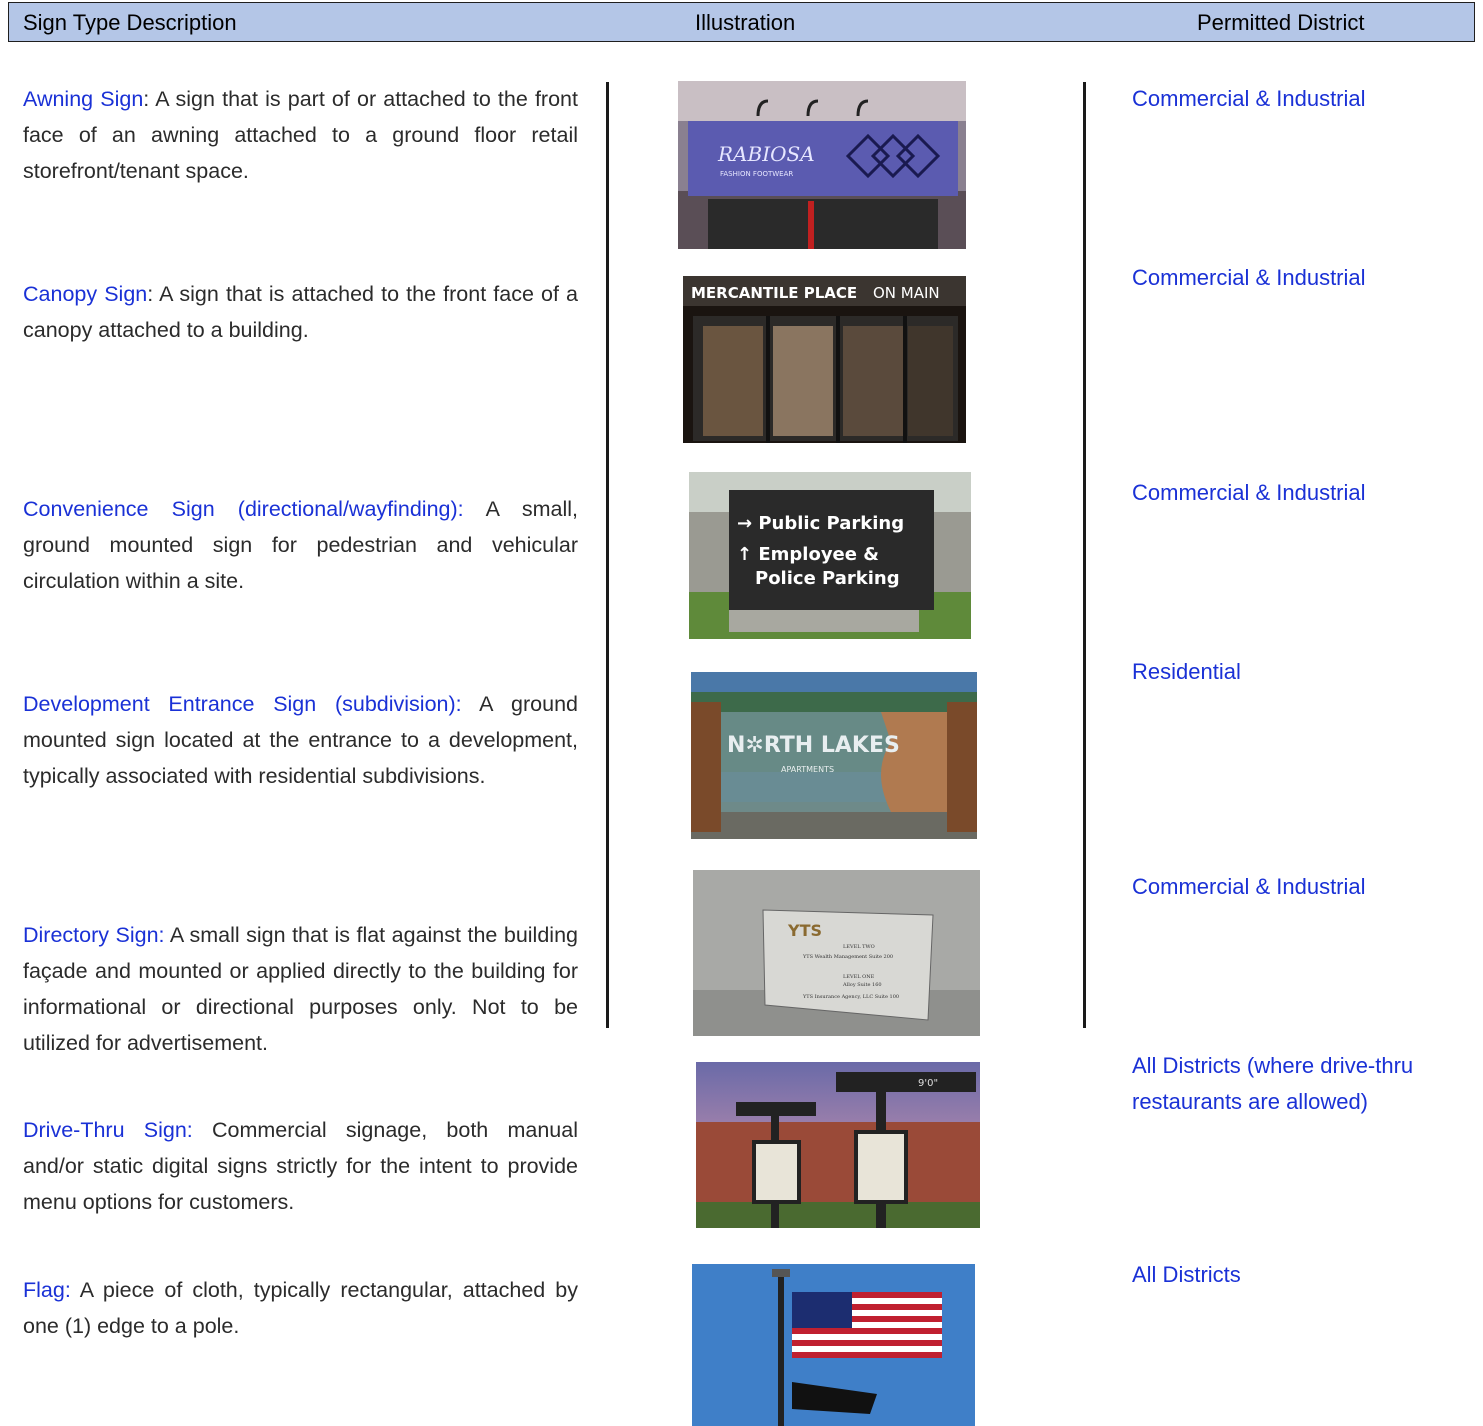 The image size is (1483, 1426). Describe the element at coordinates (130, 22) in the screenshot. I see `header-sign-type: Sign Type Description` at that location.